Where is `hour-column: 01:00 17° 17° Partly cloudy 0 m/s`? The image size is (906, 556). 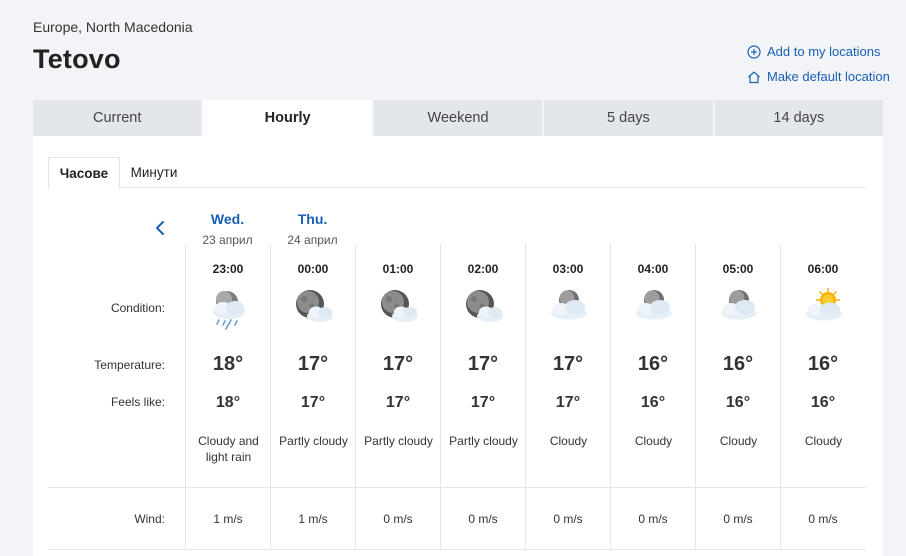
hour-column: 01:00 17° 17° Partly cloudy 0 m/s is located at coordinates (397, 396).